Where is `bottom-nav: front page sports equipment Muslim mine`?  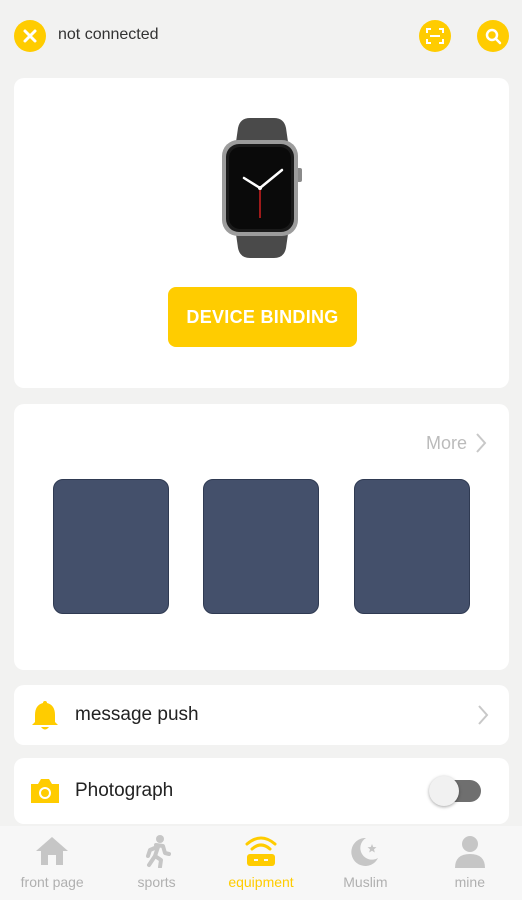 bottom-nav: front page sports equipment Muslim mine is located at coordinates (261, 863).